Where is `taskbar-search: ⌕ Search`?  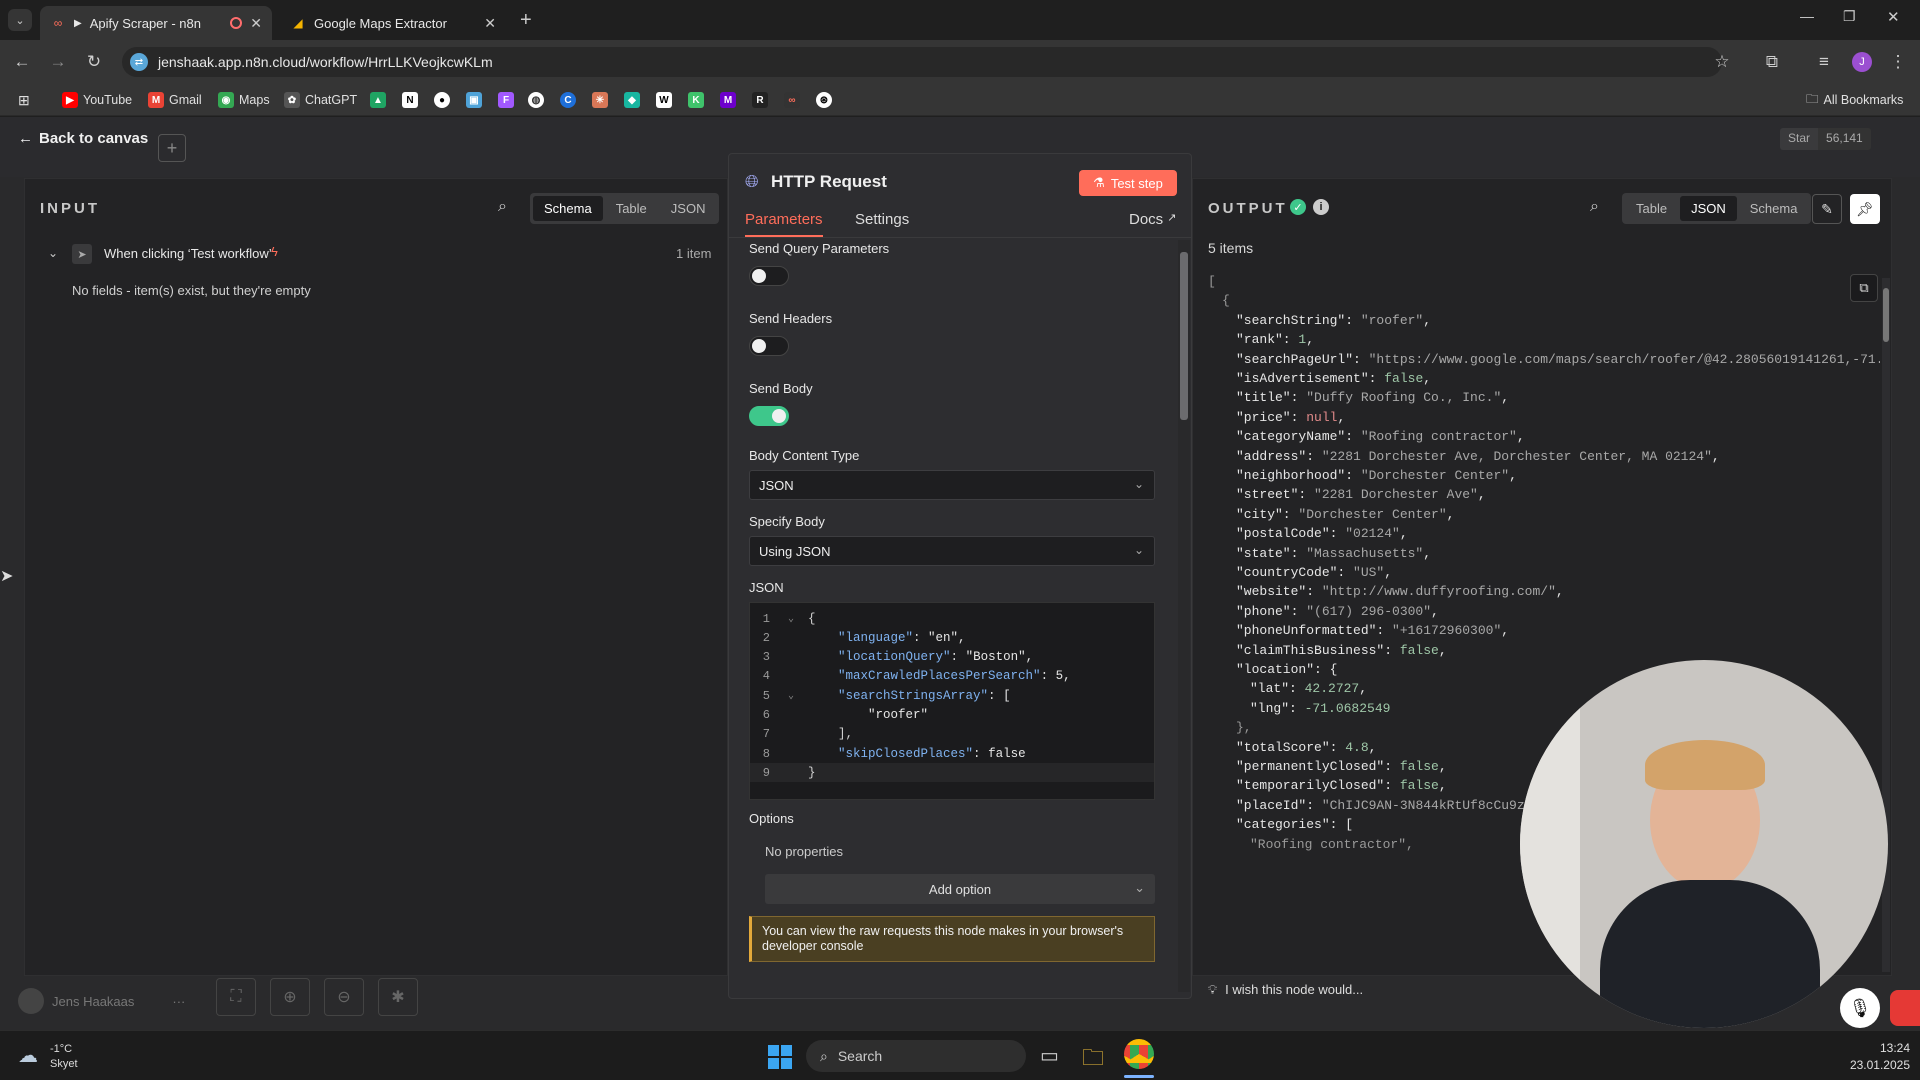 taskbar-search: ⌕ Search is located at coordinates (916, 1056).